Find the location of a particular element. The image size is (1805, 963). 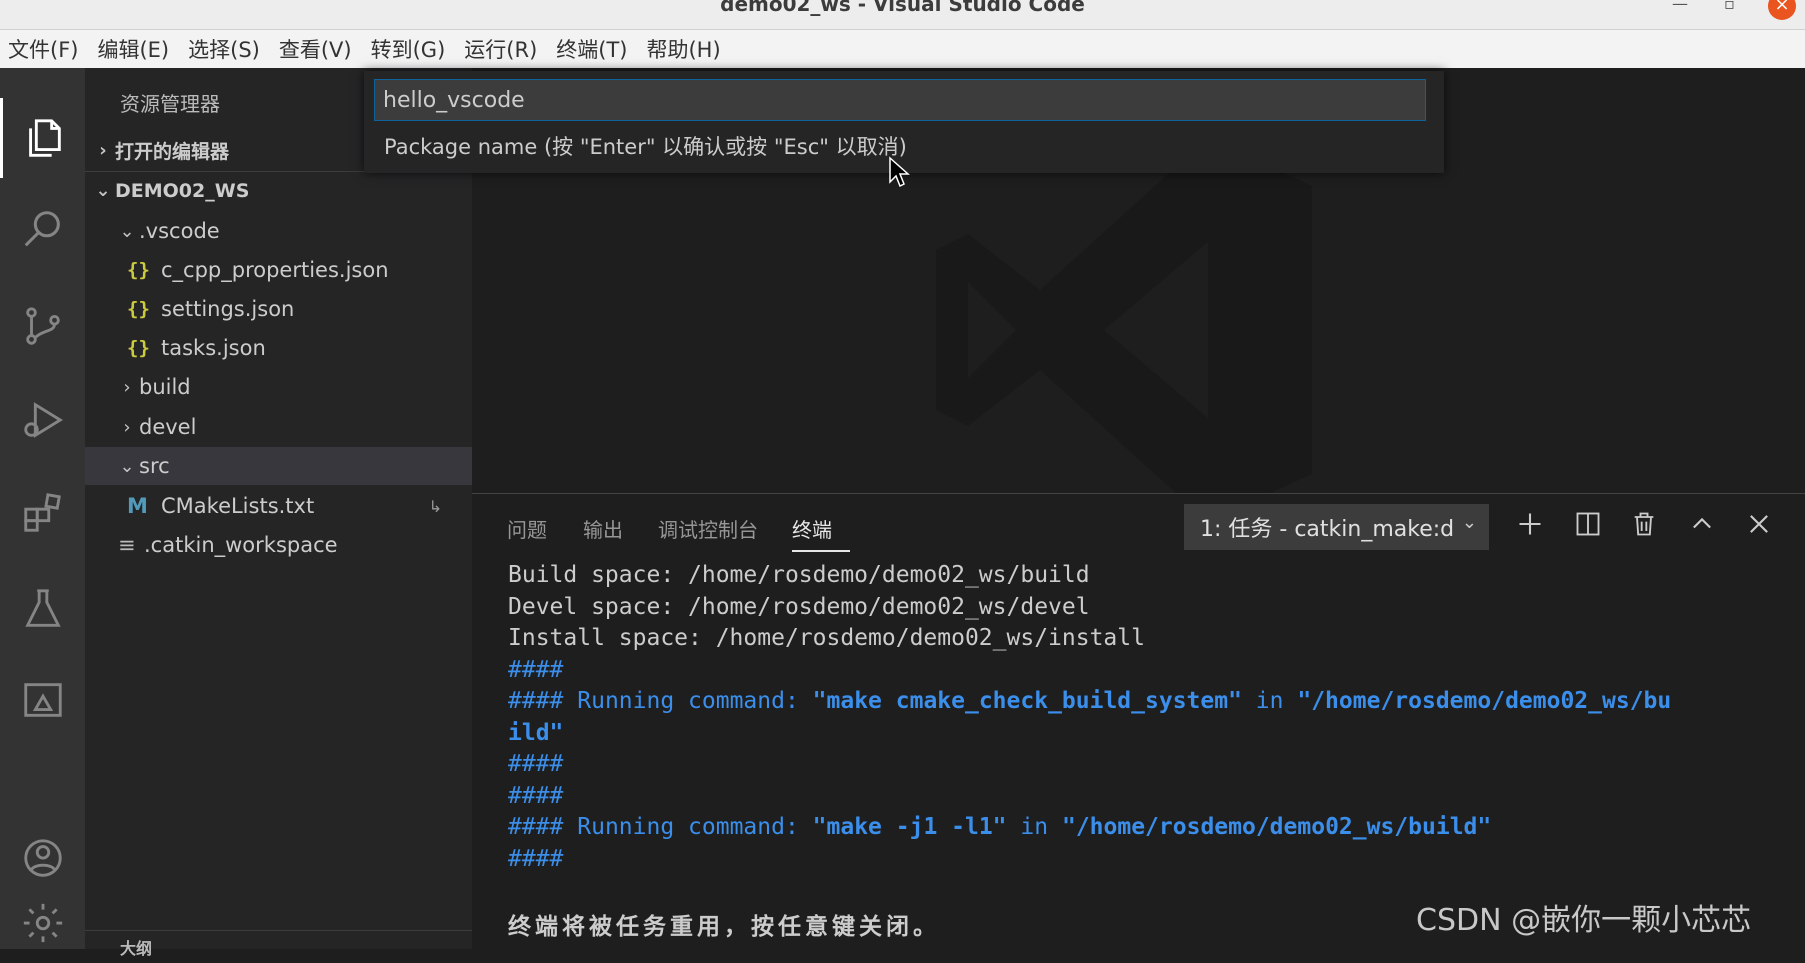

maximize-button: ▫ is located at coordinates (1729, 7).